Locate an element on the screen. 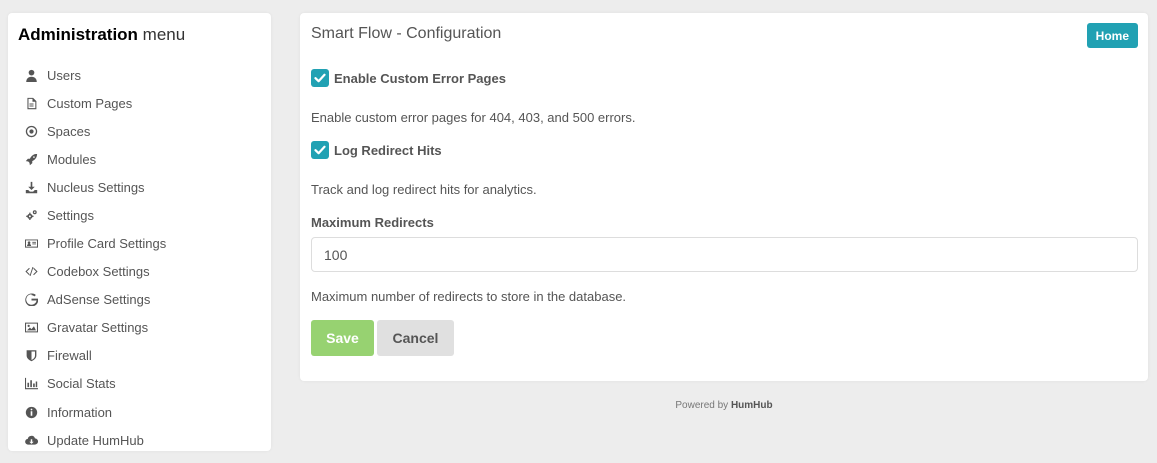 This screenshot has height=463, width=1157. sidebar-item-gravatar-settings: Gravatar Settings is located at coordinates (139, 327).